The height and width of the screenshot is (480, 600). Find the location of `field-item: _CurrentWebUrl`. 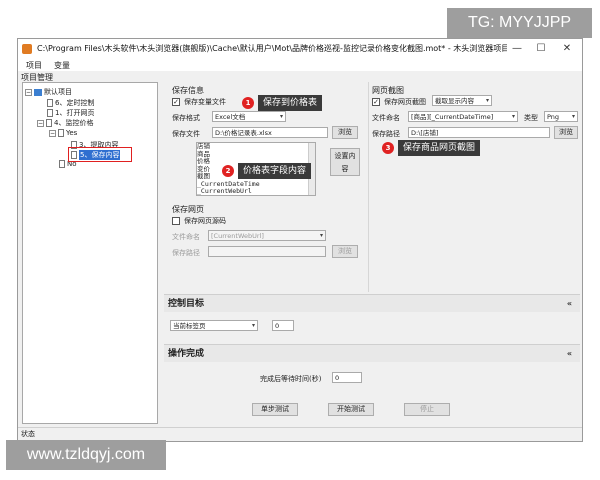

field-item: _CurrentWebUrl is located at coordinates (256, 191).